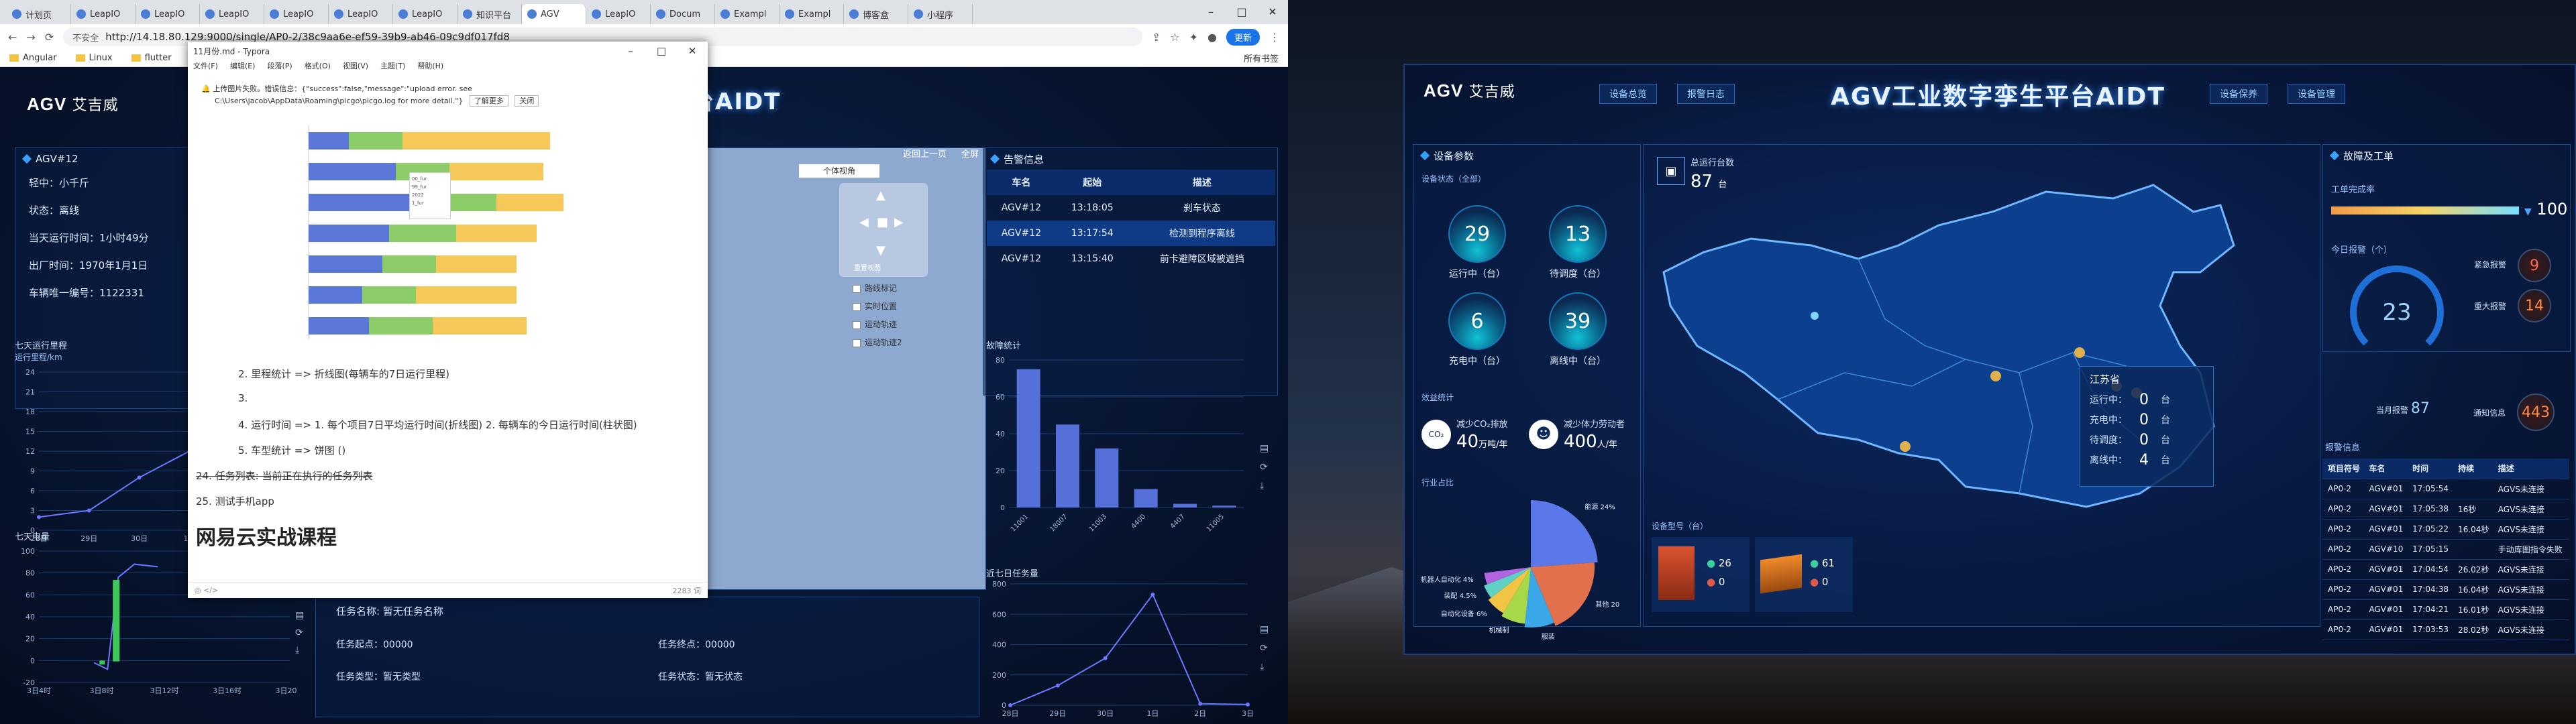 This screenshot has width=2576, height=724. I want to click on alarm-row: AGV#12 13:17:54 检测到程序离线, so click(1131, 233).